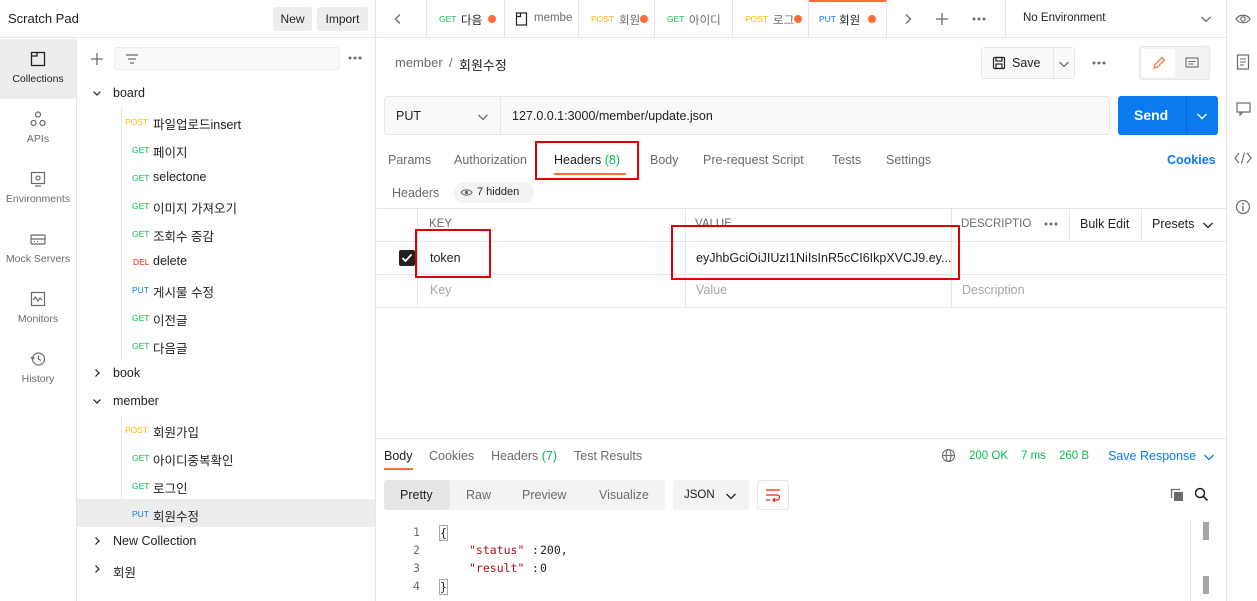  Describe the element at coordinates (1168, 115) in the screenshot. I see `send-button: Send` at that location.